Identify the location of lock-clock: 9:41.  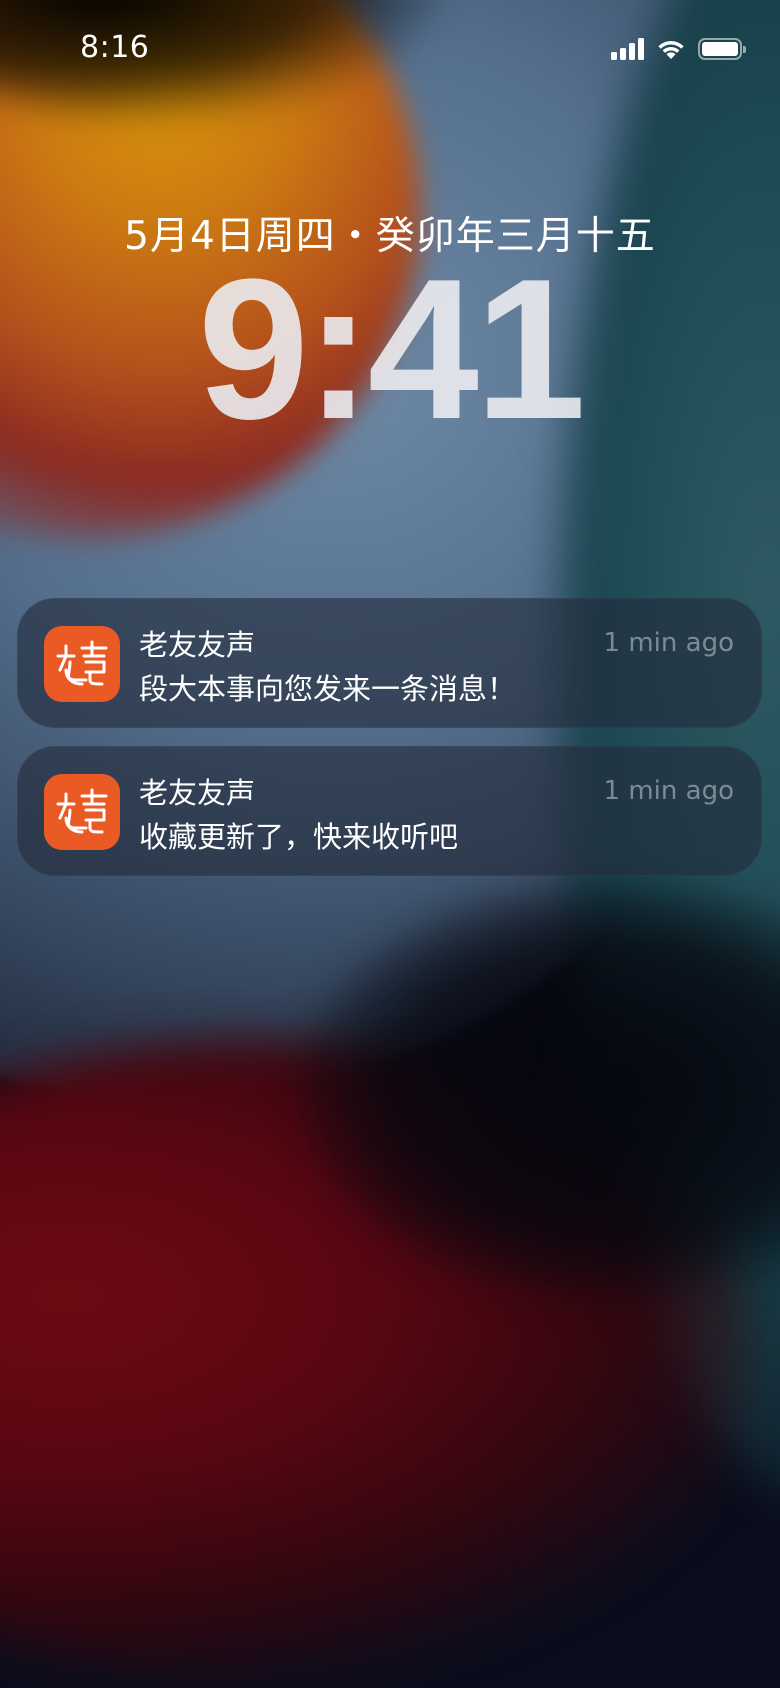
(391, 349).